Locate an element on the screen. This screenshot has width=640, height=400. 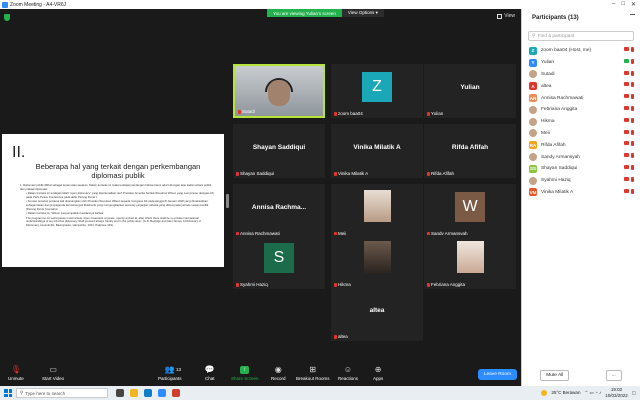
apps-button: ⊕ Apps is located at coordinates (378, 374).